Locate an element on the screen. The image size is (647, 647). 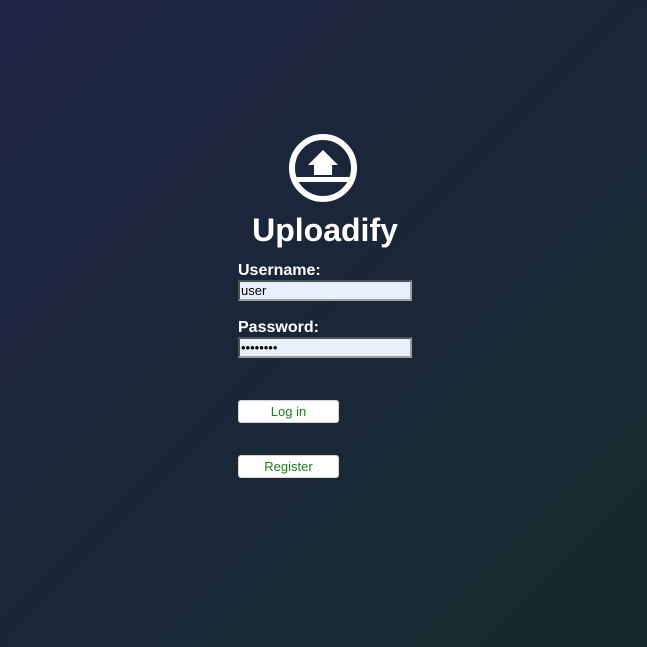
login-button: Log in is located at coordinates (288, 411).